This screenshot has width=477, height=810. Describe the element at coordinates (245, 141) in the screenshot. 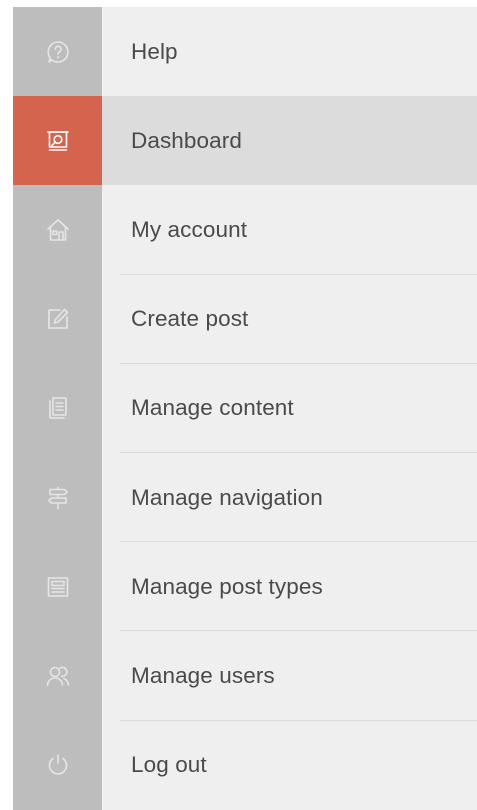

I see `menu-item-dashboard: Dashboard` at that location.